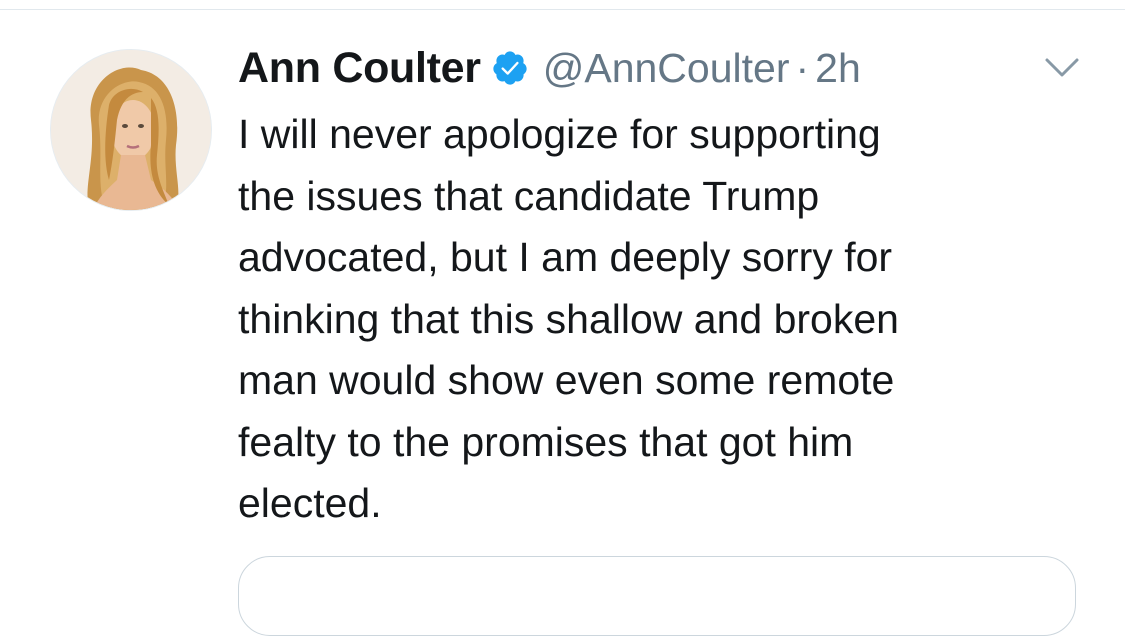 Image resolution: width=1125 pixels, height=636 pixels. I want to click on chevron-down-icon, so click(1062, 68).